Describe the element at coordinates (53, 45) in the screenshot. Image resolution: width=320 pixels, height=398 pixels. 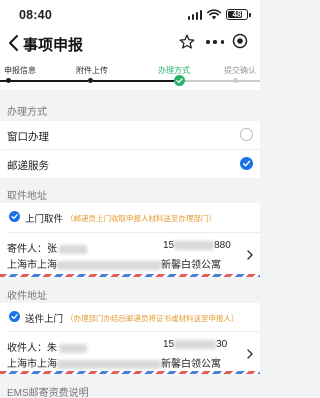
I see `page-title: 事项申报` at that location.